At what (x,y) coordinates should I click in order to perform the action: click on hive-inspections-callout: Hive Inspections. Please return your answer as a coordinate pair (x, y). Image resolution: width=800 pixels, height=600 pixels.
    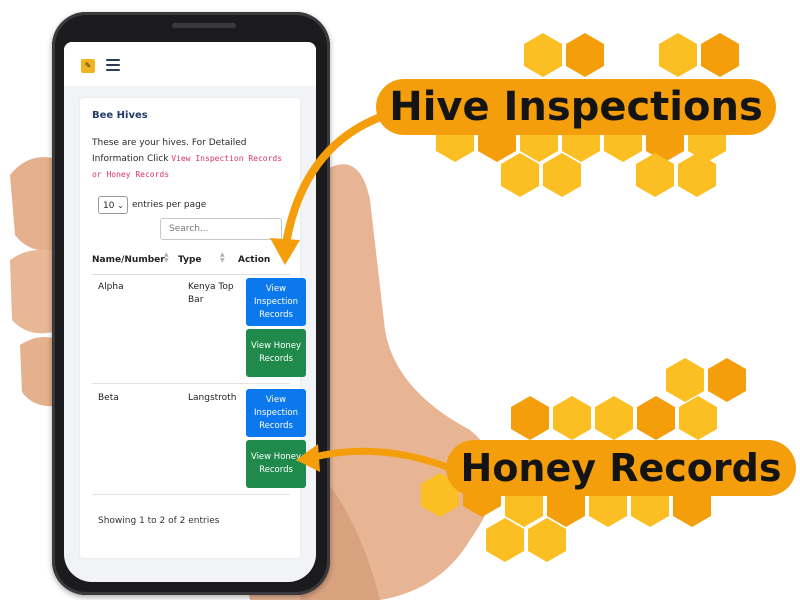
    Looking at the image, I should click on (576, 107).